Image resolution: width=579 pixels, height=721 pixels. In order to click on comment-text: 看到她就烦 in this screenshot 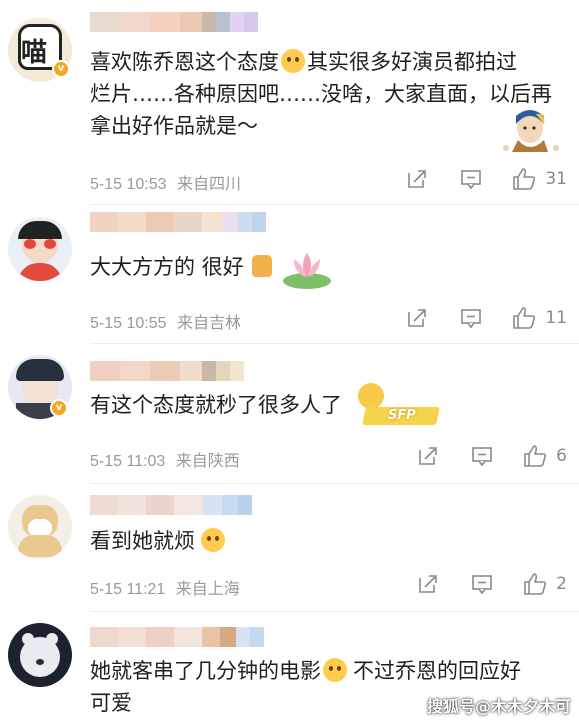, I will do `click(158, 541)`.